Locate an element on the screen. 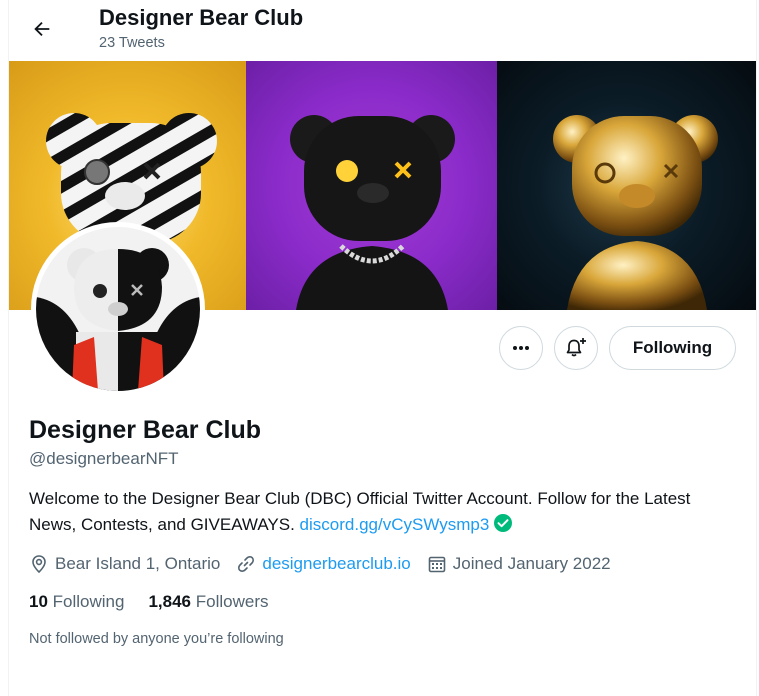 The image size is (759, 696). profile-location: Bear Island 1, Ontario is located at coordinates (124, 564).